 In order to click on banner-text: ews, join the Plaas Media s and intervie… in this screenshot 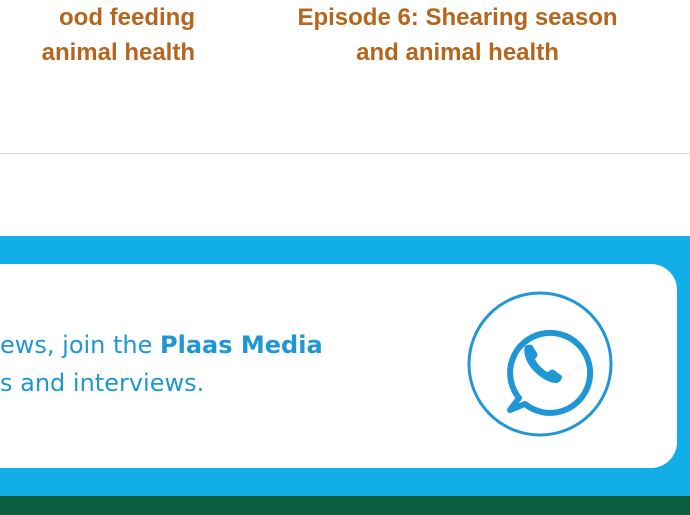, I will do `click(161, 364)`.